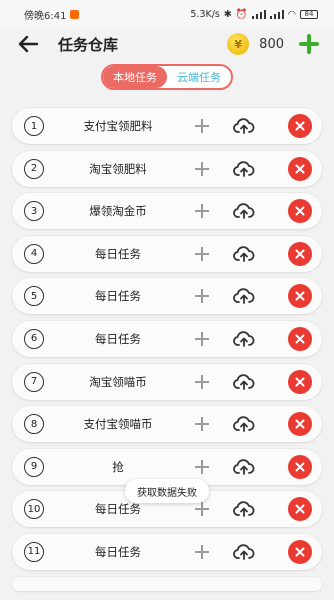 The image size is (334, 600). What do you see at coordinates (167, 14) in the screenshot?
I see `status-bar: 傍晚6:41 5.3K/s ✱ ⏰ ◠ 84` at bounding box center [167, 14].